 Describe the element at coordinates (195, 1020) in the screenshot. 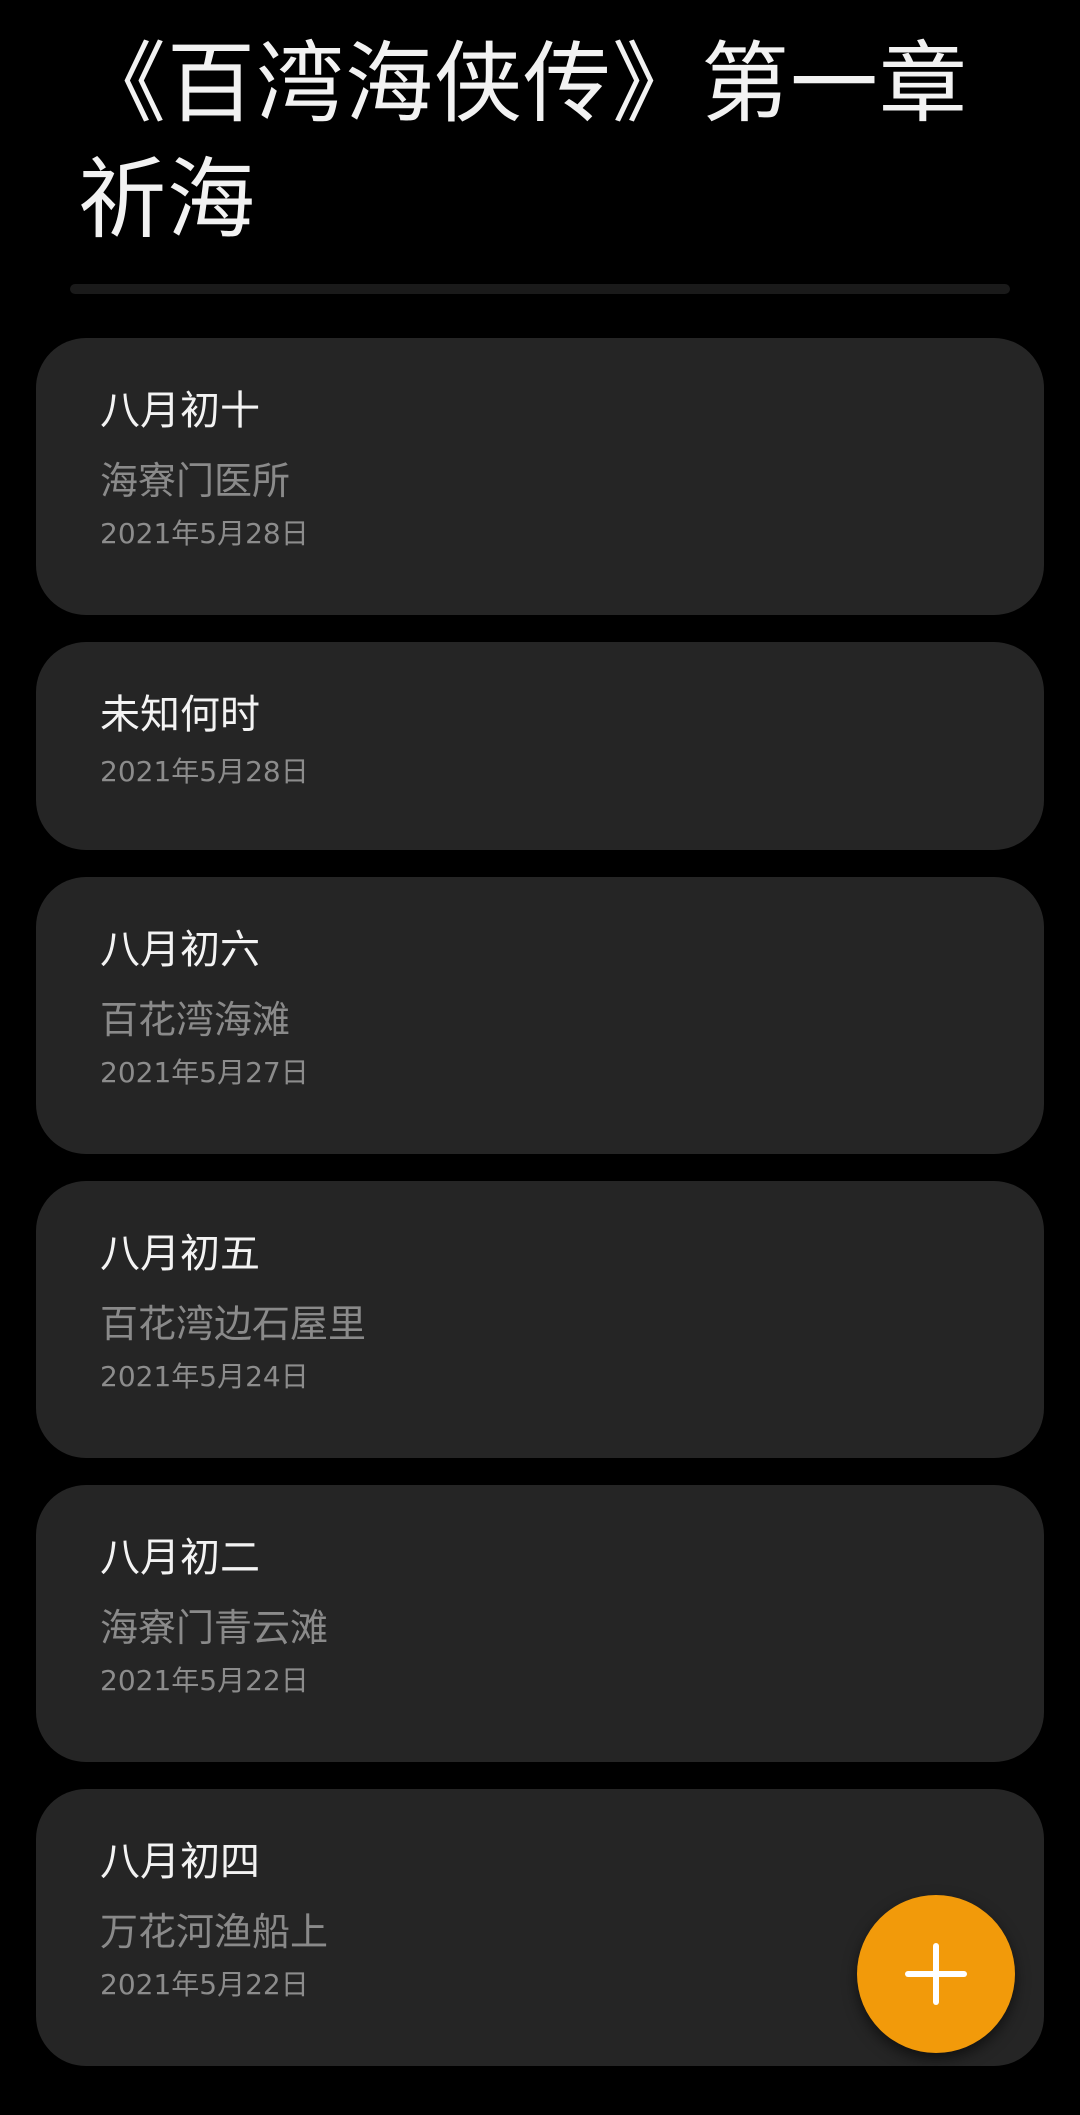

I see `note-location: 百花湾海滩` at that location.